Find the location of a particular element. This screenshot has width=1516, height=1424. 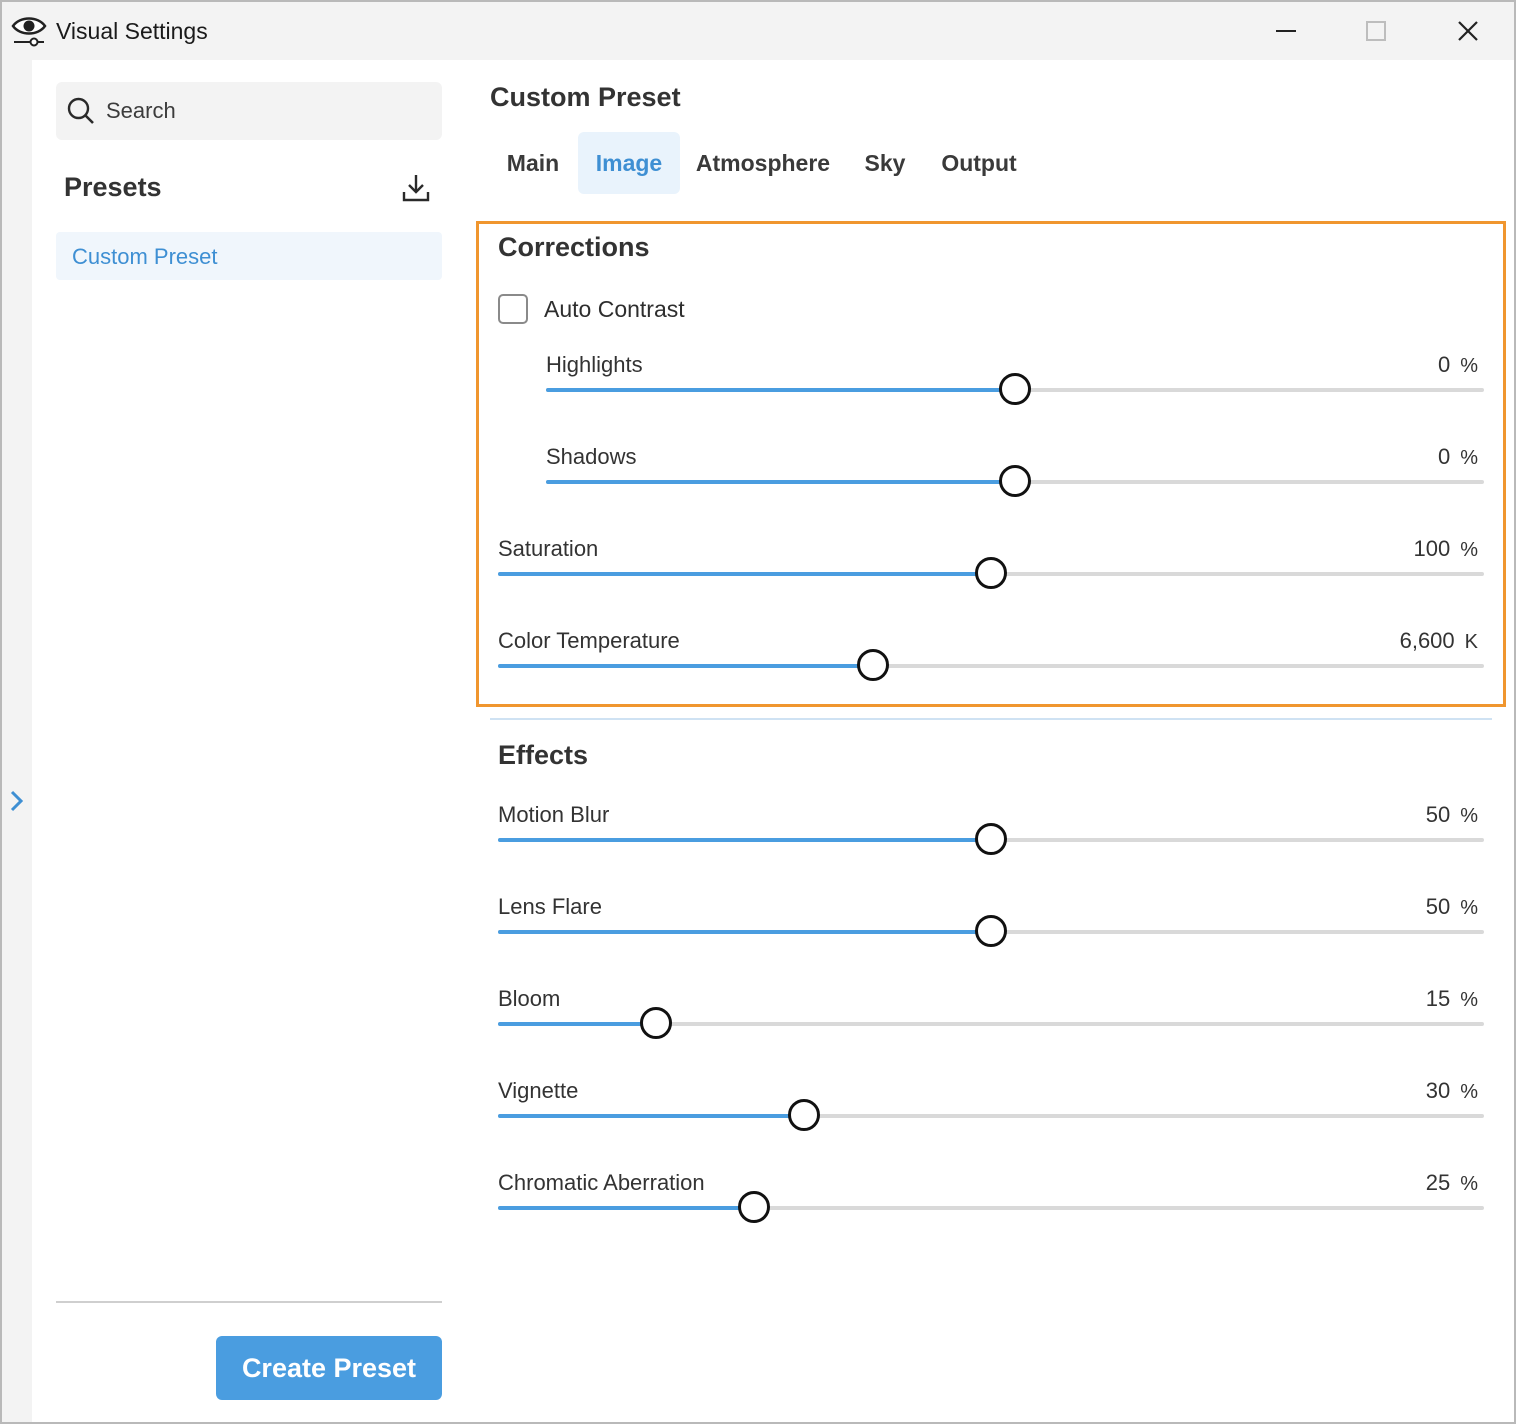

corrections-heading: Corrections is located at coordinates (574, 247).